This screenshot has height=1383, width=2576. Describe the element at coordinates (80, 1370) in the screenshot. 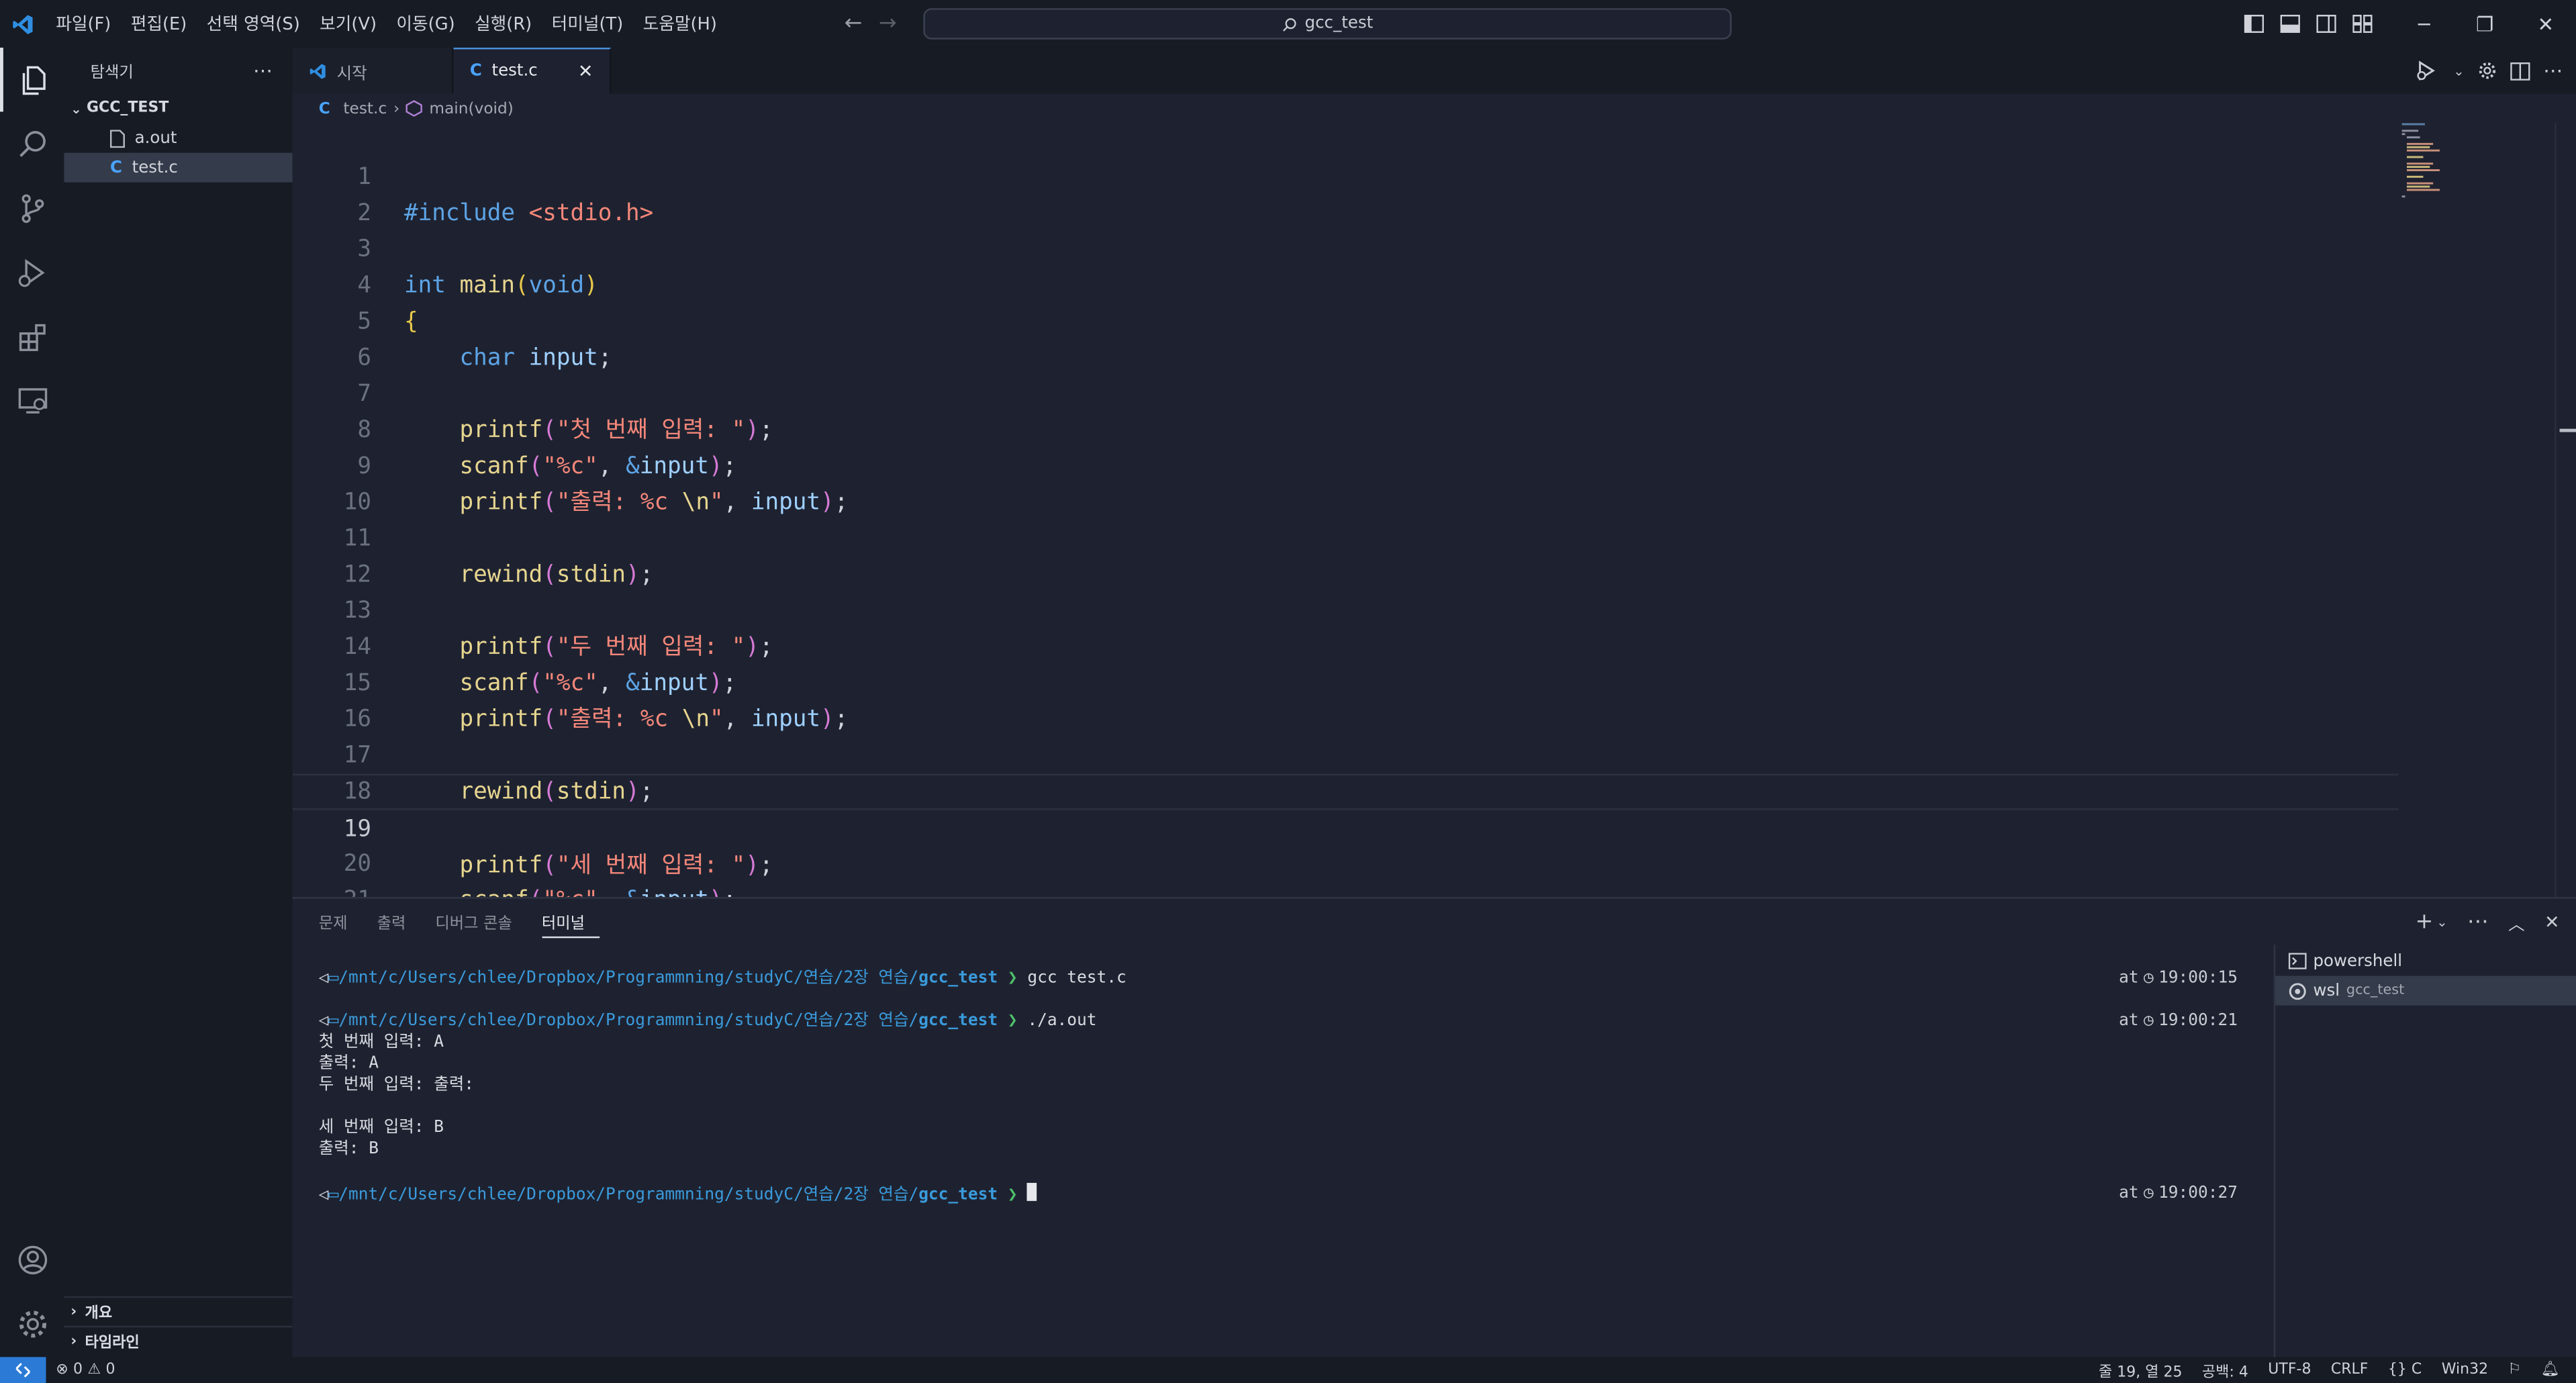

I see `problems-indicator: ⊗ 0 ⚠ 0` at that location.